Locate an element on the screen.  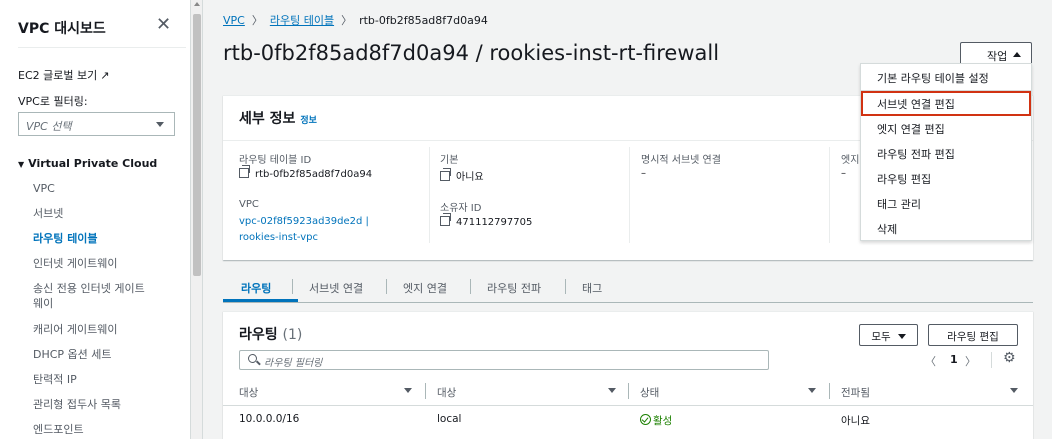
pager-divider is located at coordinates (991, 360).